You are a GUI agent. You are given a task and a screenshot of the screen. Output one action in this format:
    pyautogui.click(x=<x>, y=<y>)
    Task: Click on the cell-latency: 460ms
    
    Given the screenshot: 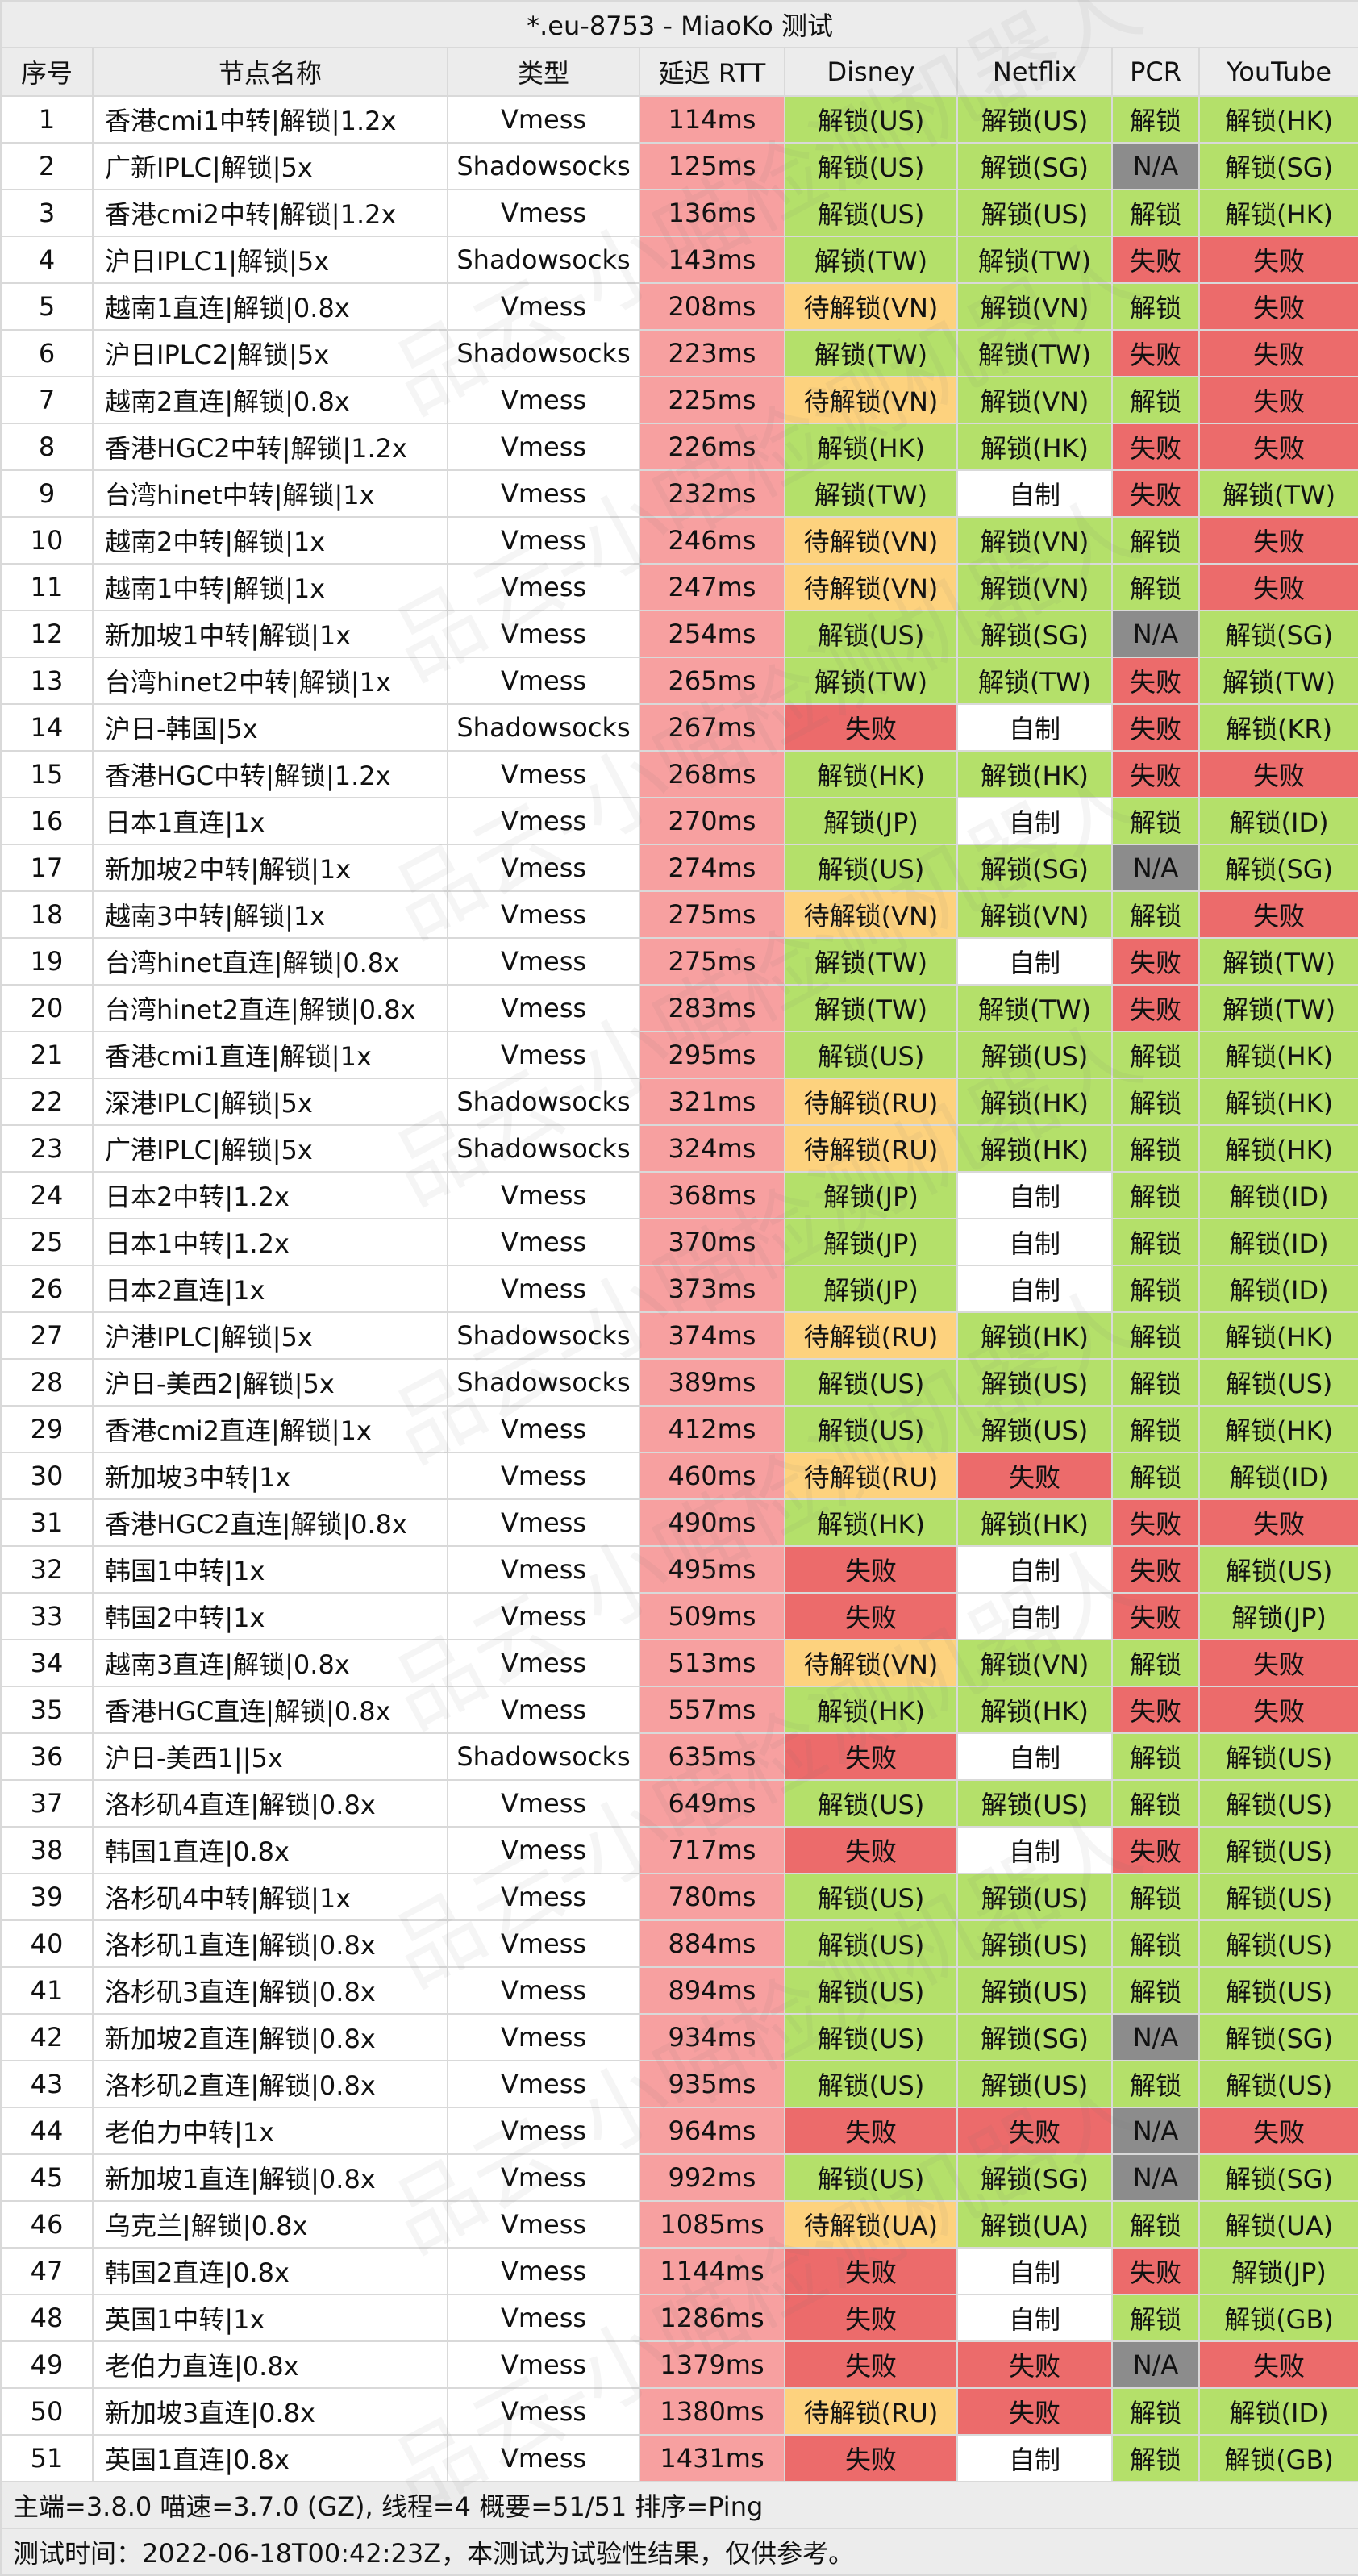 What is the action you would take?
    pyautogui.click(x=712, y=1476)
    